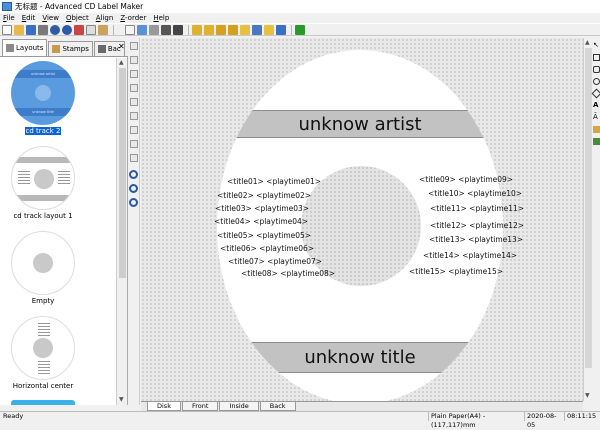 This screenshot has width=600, height=430. Describe the element at coordinates (288, 273) in the screenshot. I see `track-left-08: <title08> <playtime08>` at that location.